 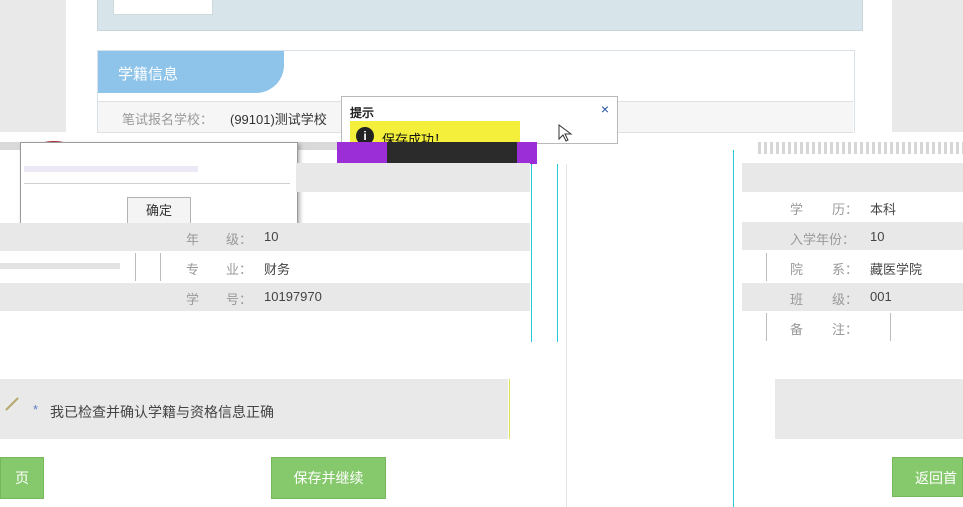 I want to click on checkmark-icon, so click(x=12, y=404).